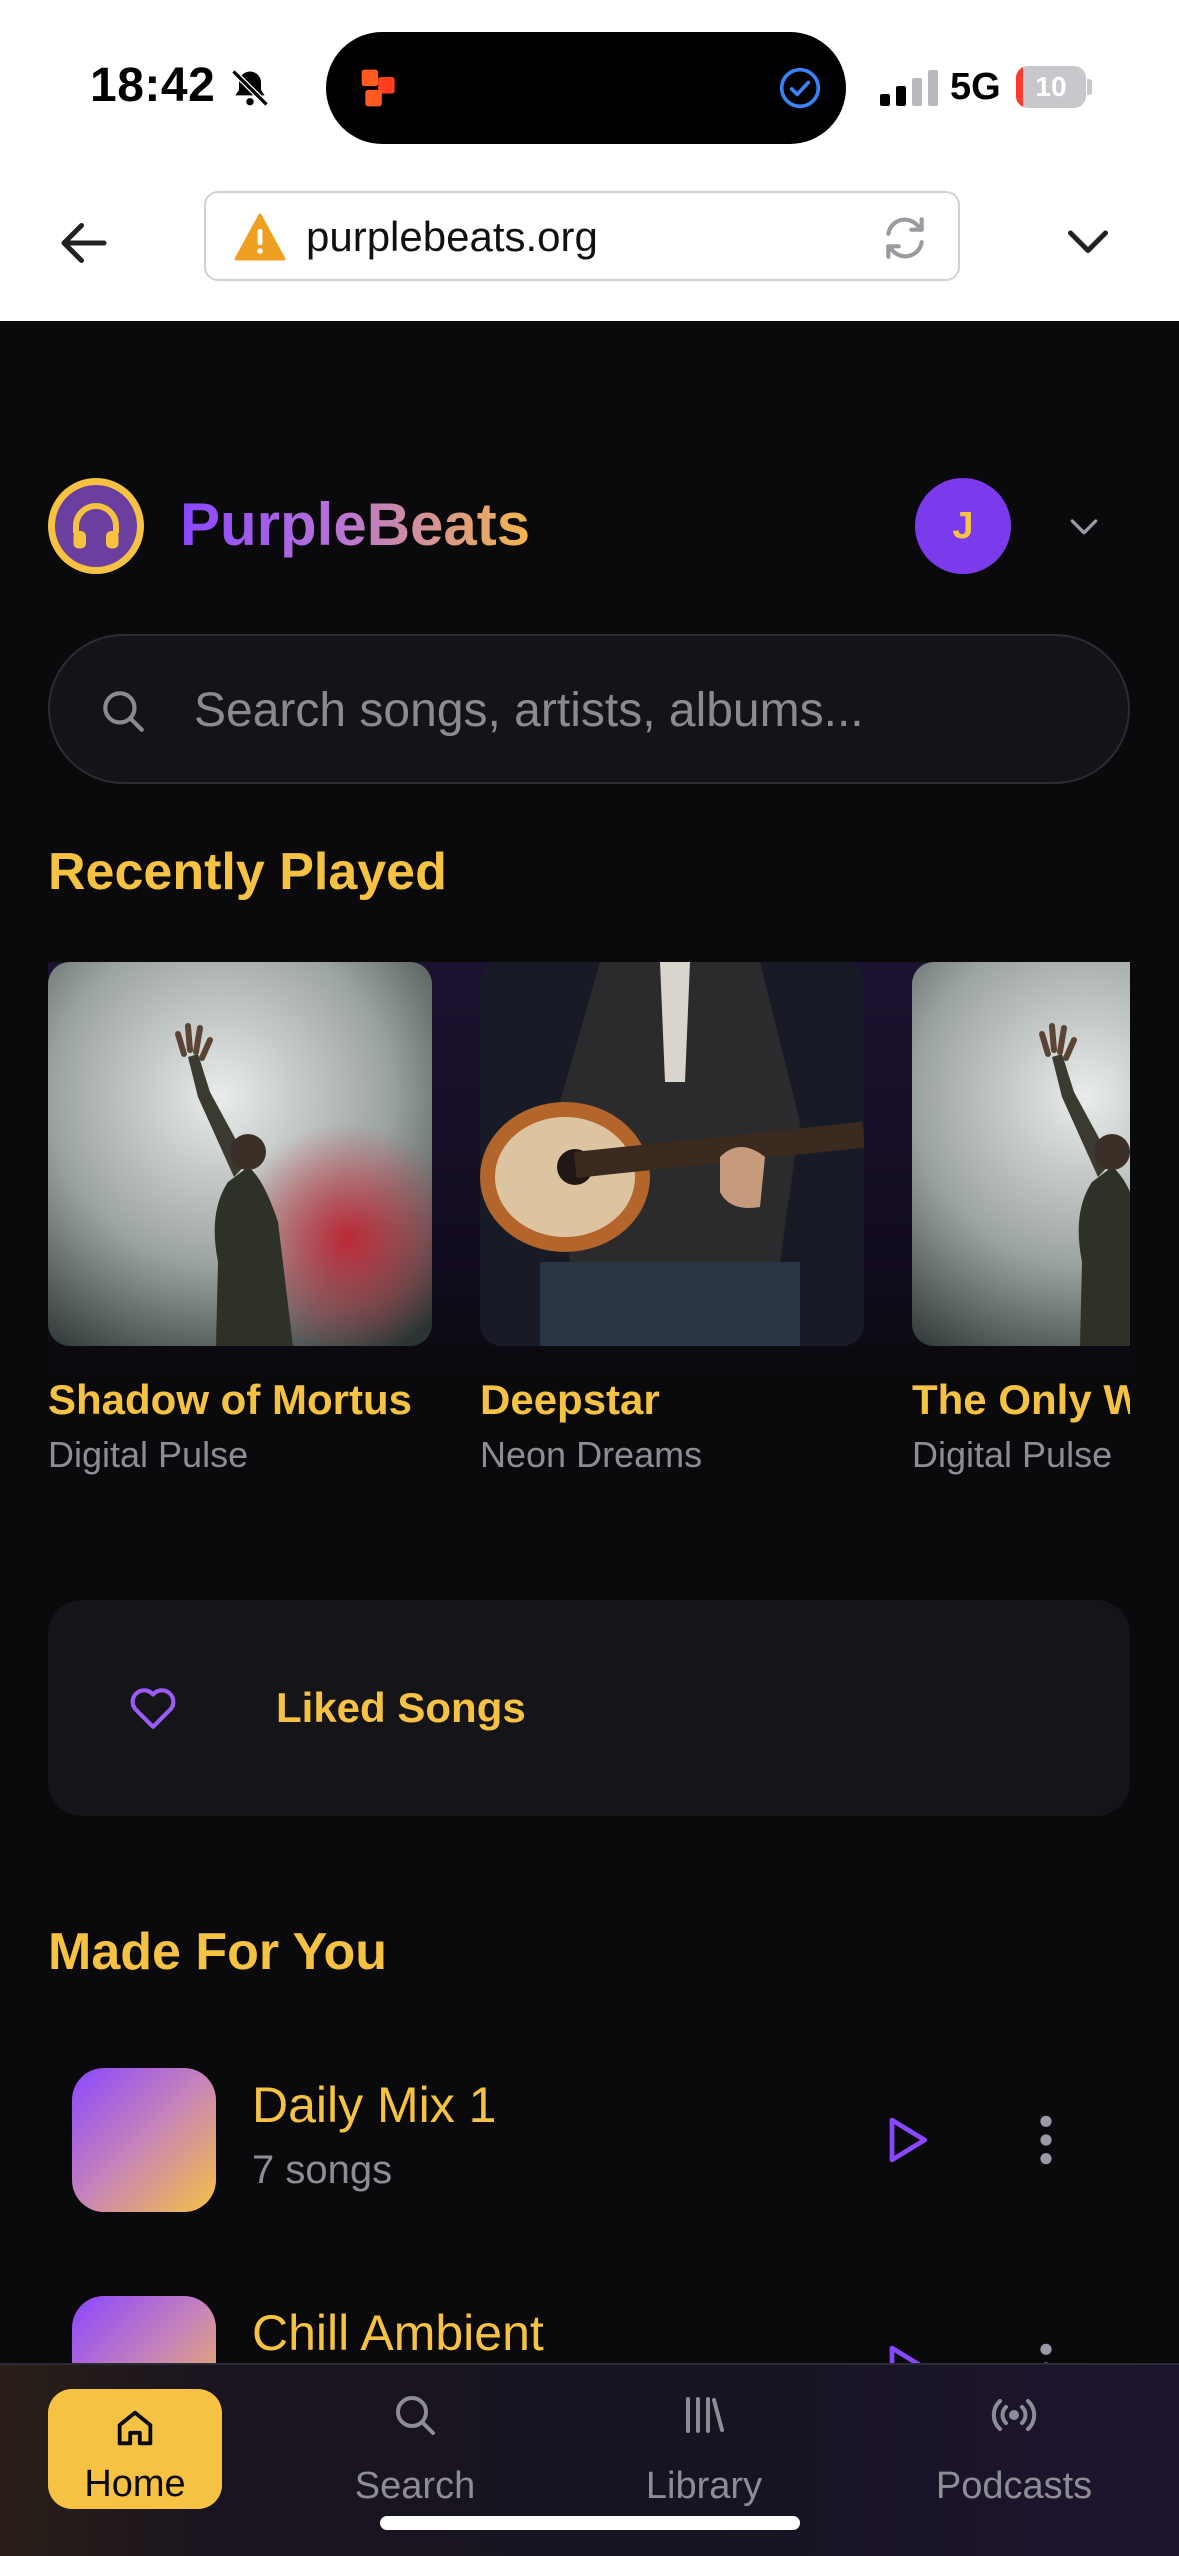  I want to click on album-art-guitar, so click(672, 1154).